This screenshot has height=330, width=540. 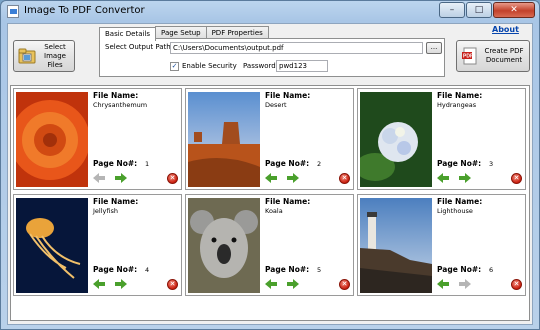 What do you see at coordinates (13, 11) in the screenshot?
I see `app-icon` at bounding box center [13, 11].